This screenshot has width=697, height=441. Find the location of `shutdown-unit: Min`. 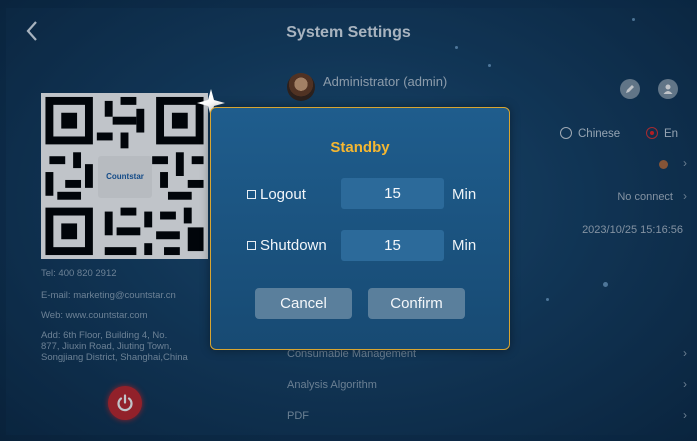

shutdown-unit: Min is located at coordinates (464, 245).